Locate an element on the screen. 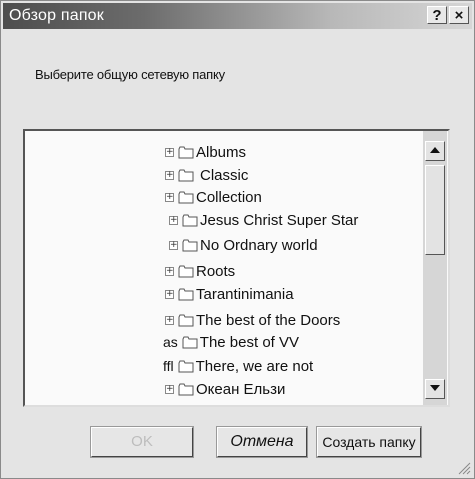 The width and height of the screenshot is (475, 479). title-bar: Обзор папок ? × is located at coordinates (237, 16).